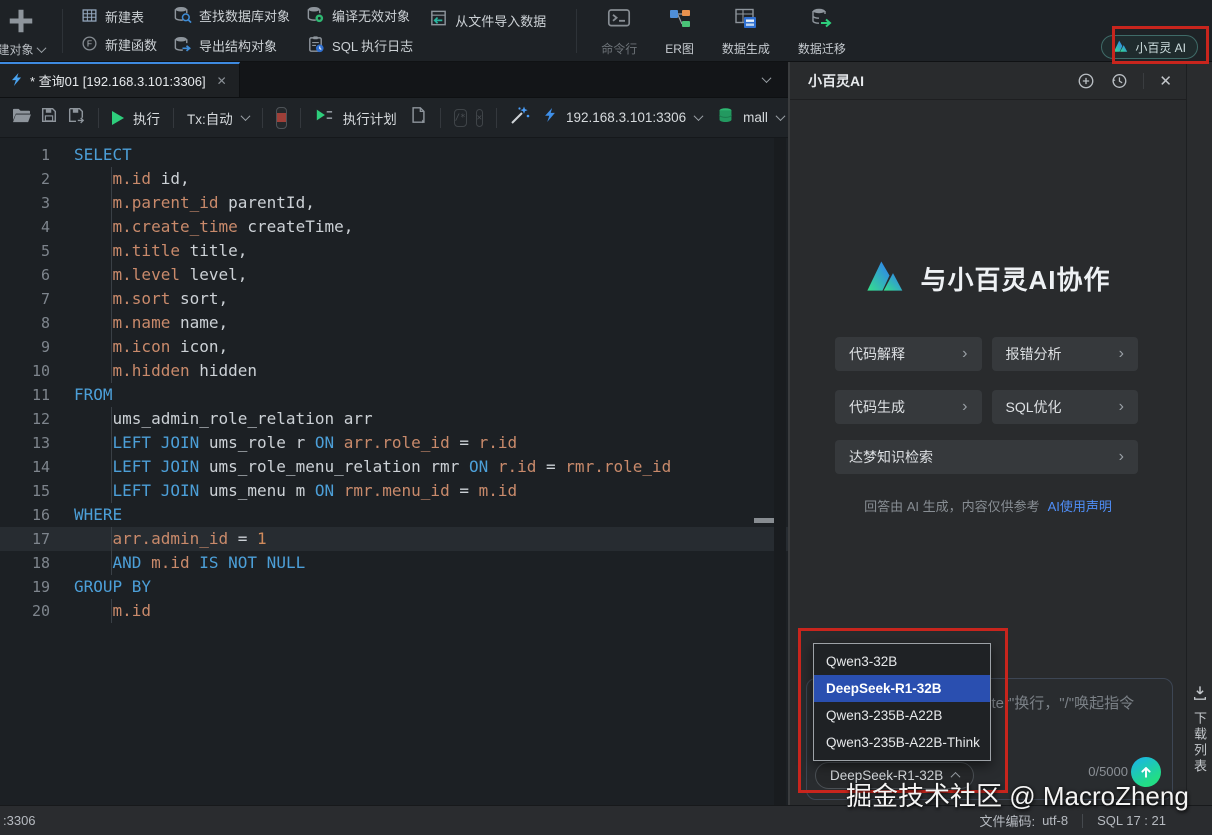 The image size is (1212, 835). What do you see at coordinates (26, 31) in the screenshot?
I see `new-object-button: 建对象` at bounding box center [26, 31].